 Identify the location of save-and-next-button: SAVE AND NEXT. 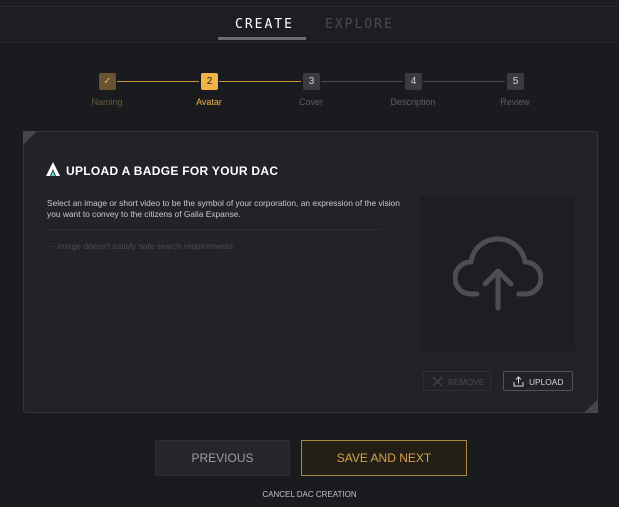
(384, 458).